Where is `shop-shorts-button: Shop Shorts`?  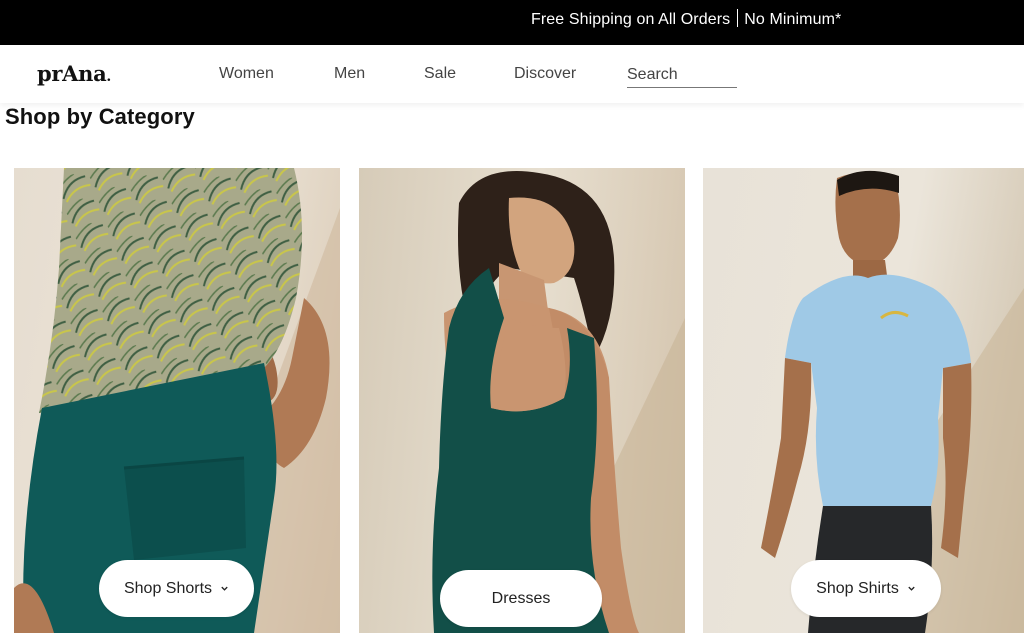
shop-shorts-button: Shop Shorts is located at coordinates (176, 588).